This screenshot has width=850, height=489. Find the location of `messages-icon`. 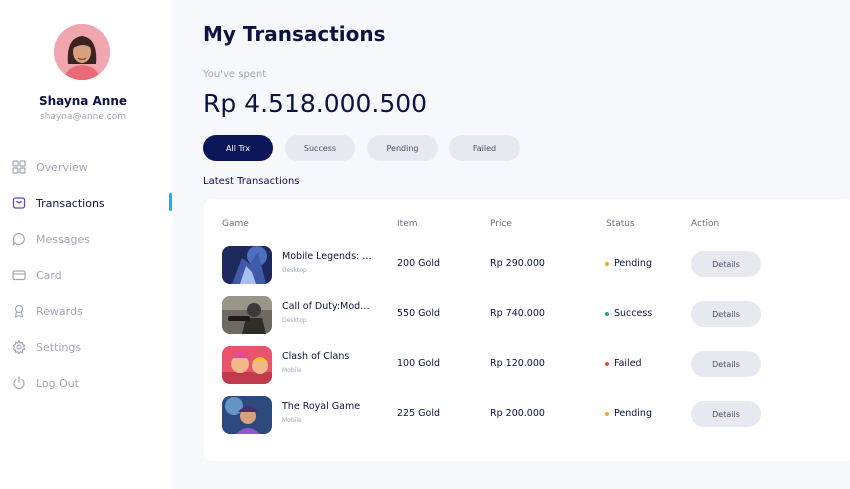

messages-icon is located at coordinates (18, 239).